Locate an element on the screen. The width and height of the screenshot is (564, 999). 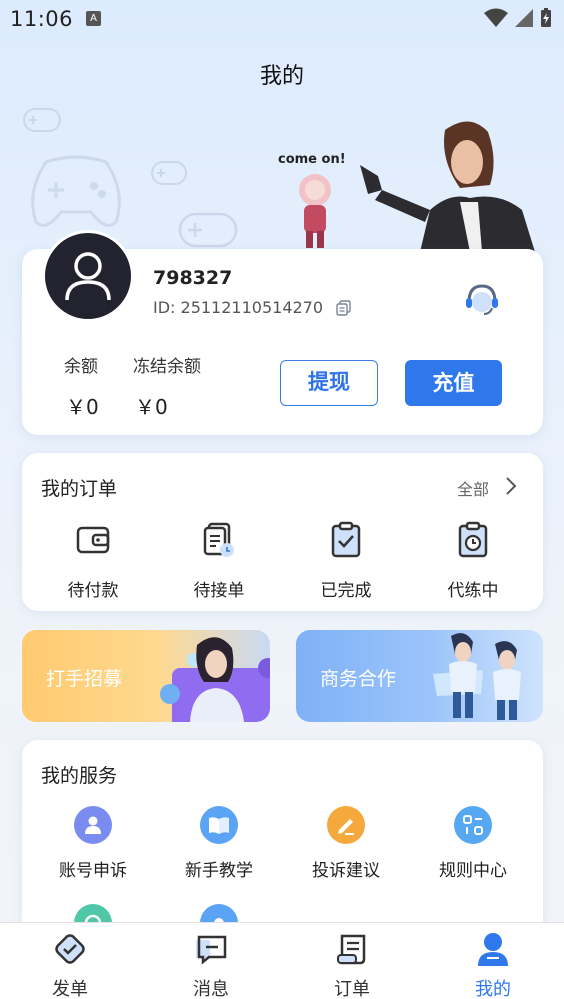
status-bar: 11:06 A is located at coordinates (282, 20).